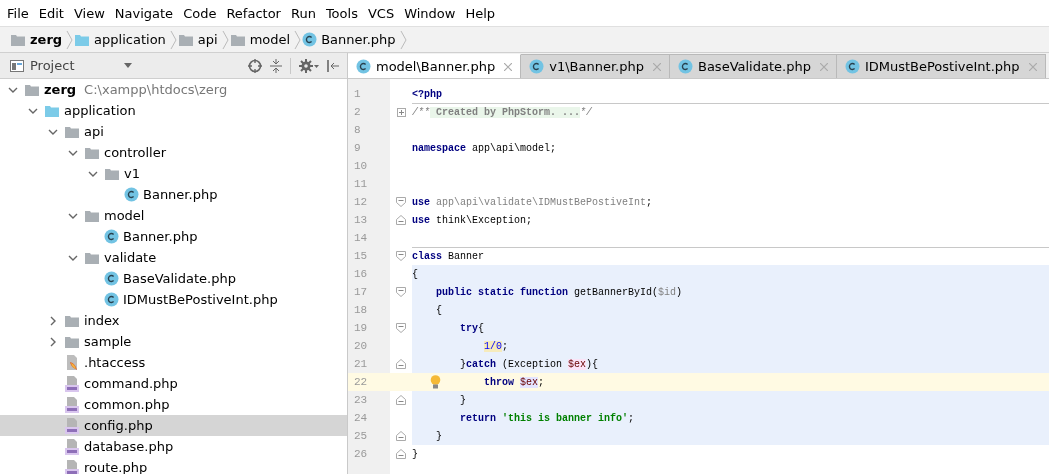 This screenshot has width=1049, height=474. I want to click on menu-item: VCS, so click(381, 13).